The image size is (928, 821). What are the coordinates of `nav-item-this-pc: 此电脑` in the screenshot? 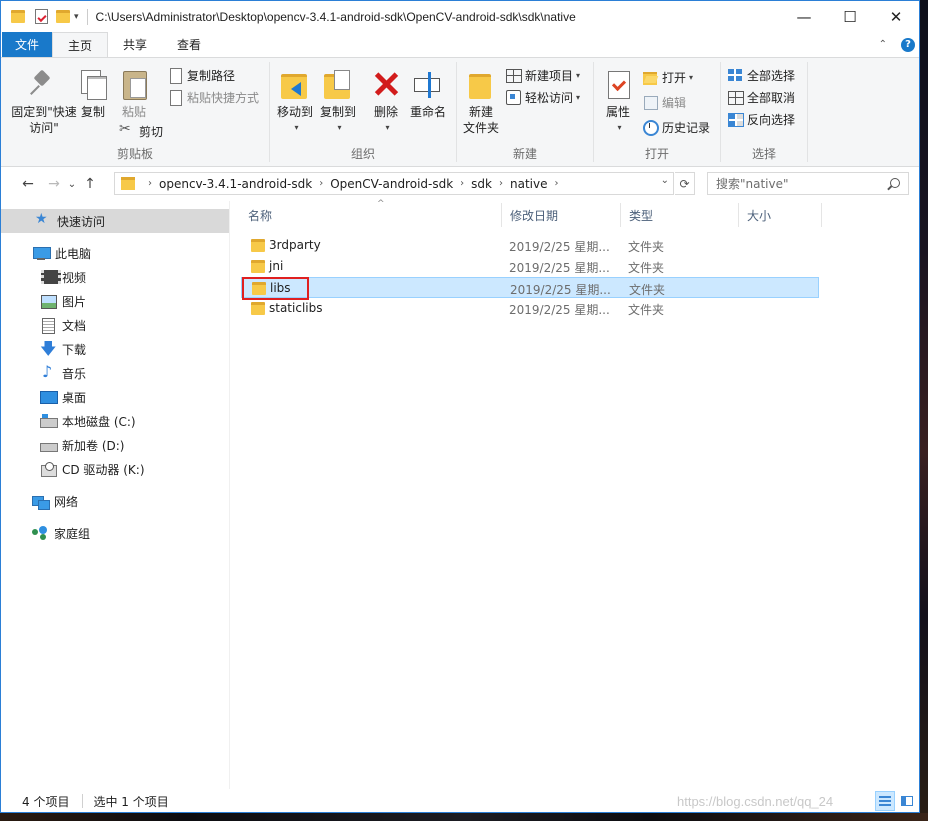 It's located at (115, 253).